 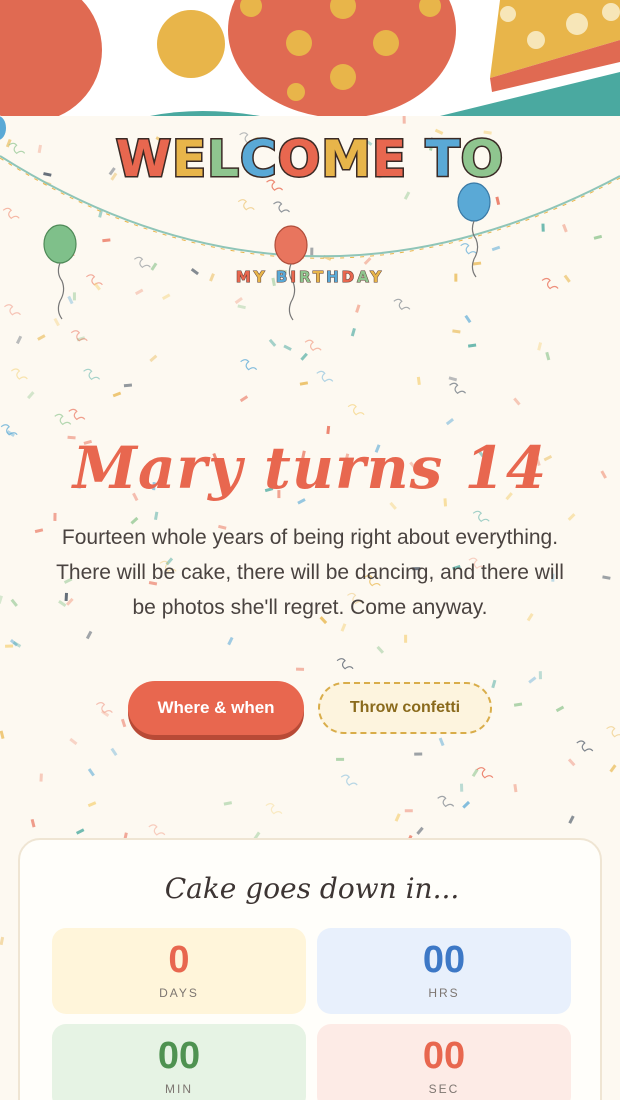 I want to click on banner-letter, so click(x=272, y=277).